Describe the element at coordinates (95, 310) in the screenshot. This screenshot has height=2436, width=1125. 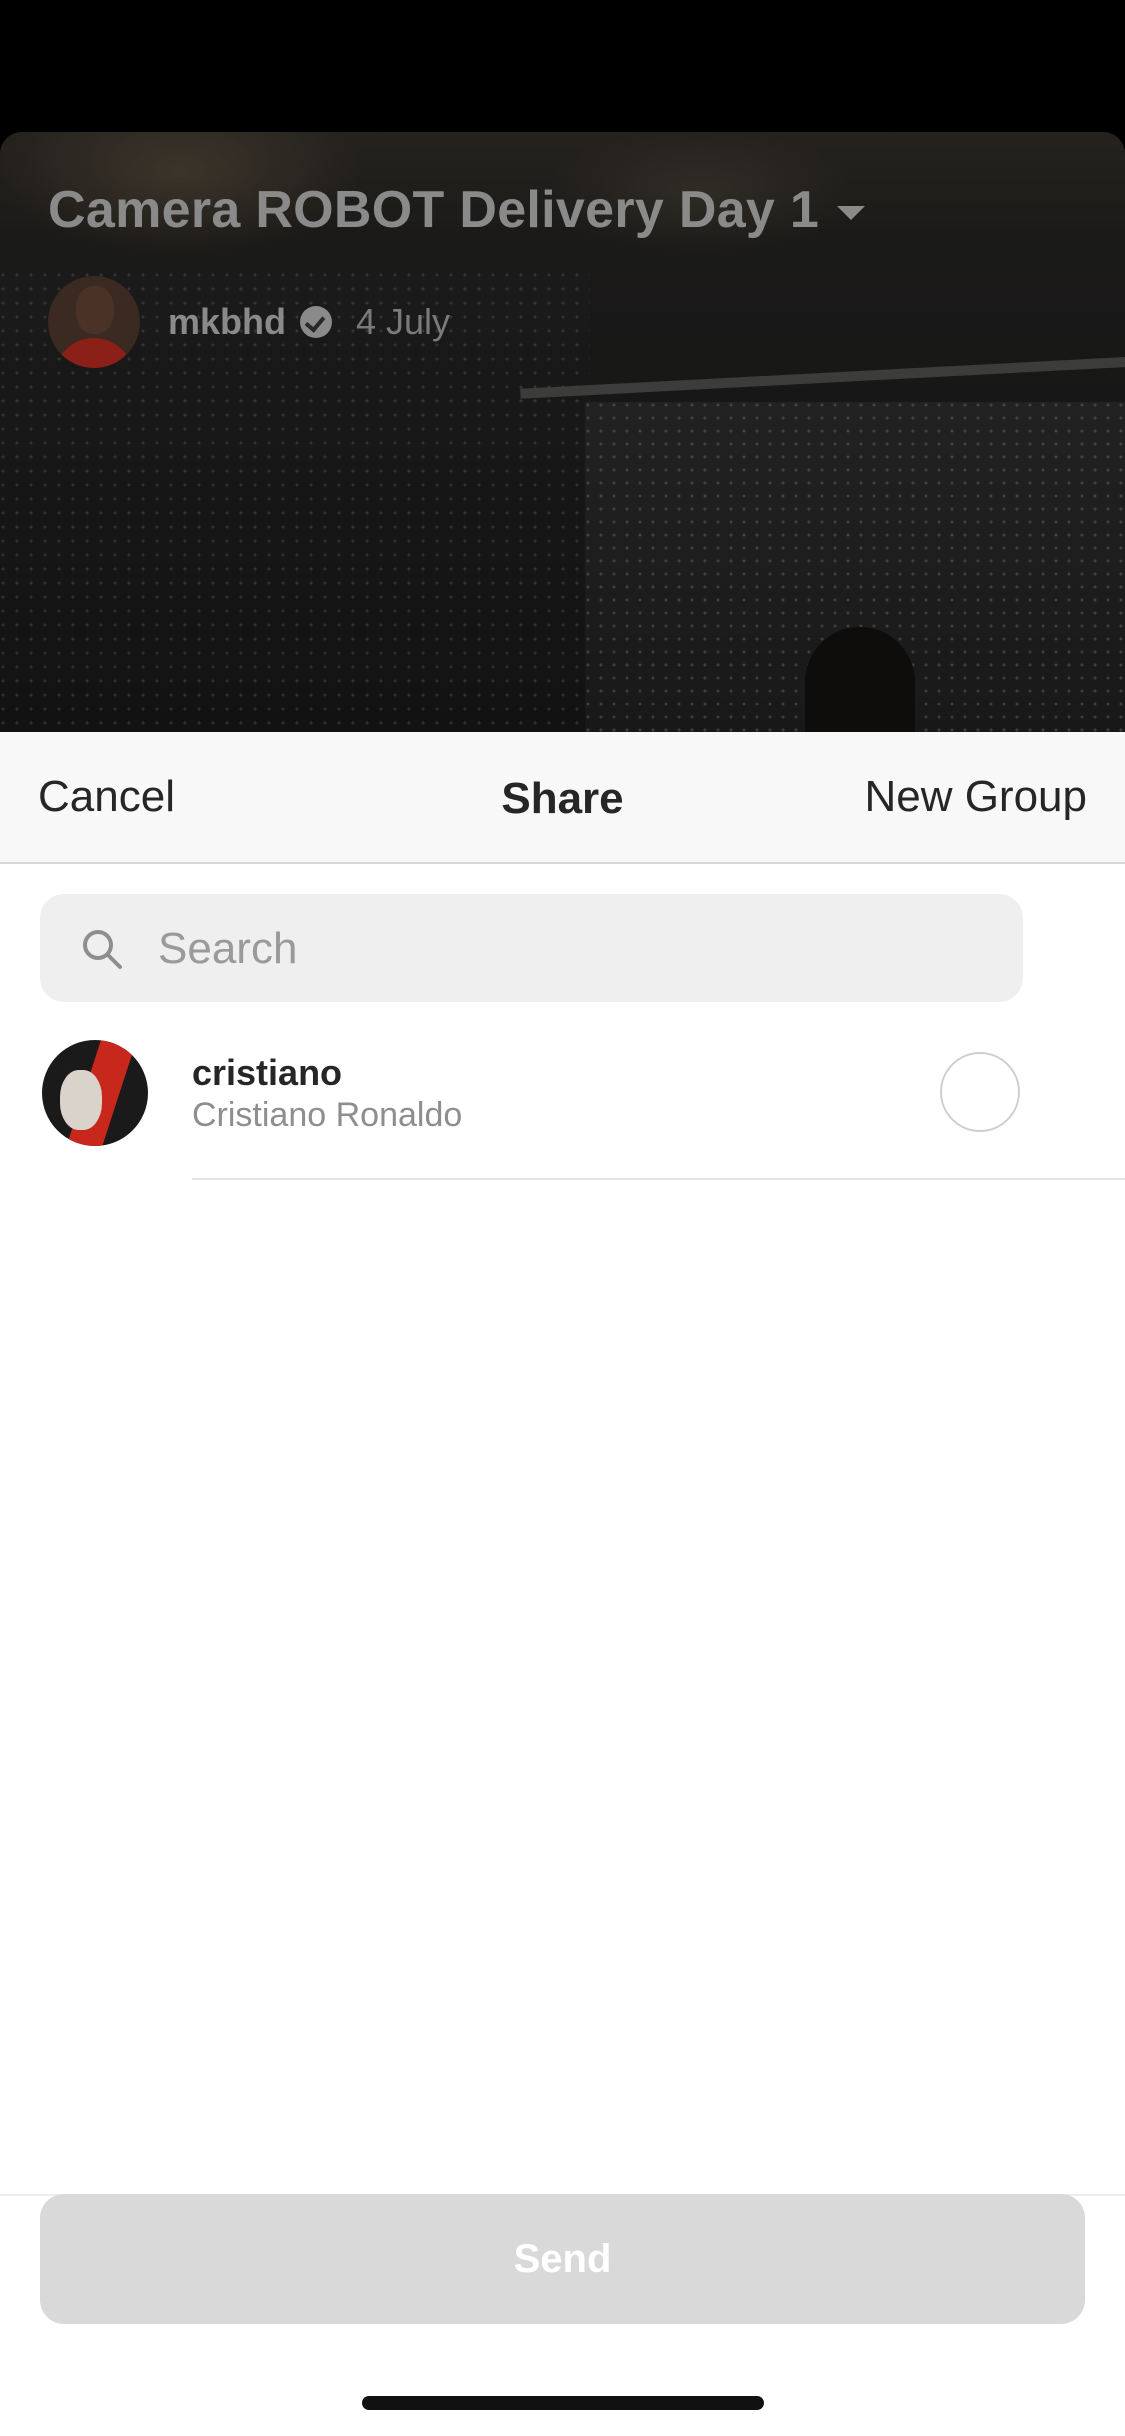
I see `author-avatar-face` at that location.